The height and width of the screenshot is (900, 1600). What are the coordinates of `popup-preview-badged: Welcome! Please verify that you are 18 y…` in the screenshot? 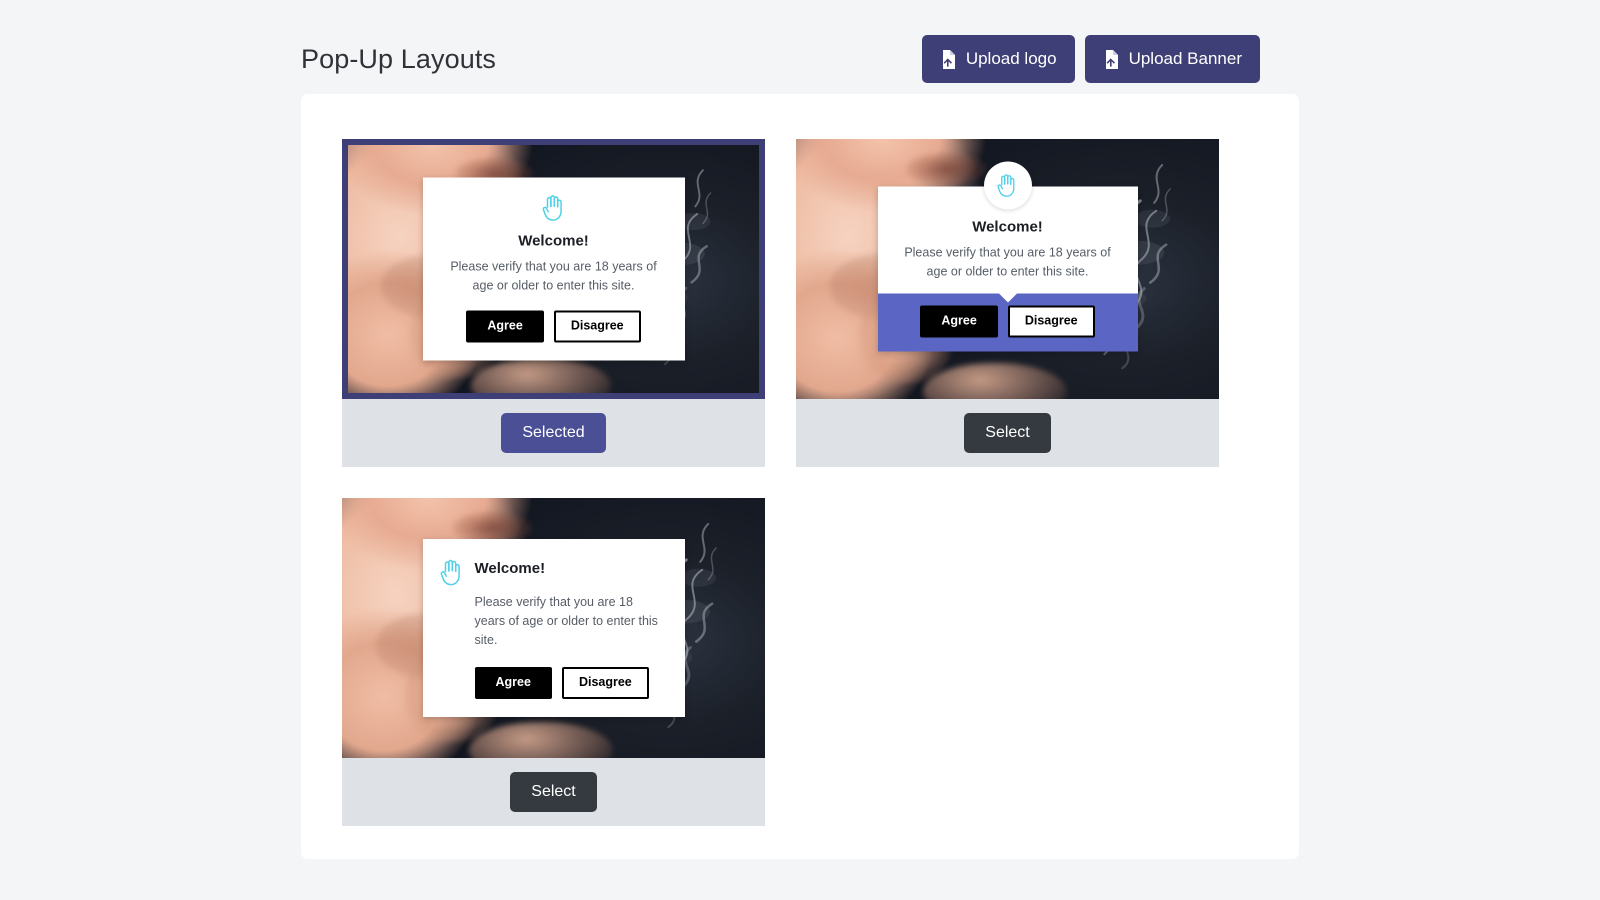 It's located at (1007, 256).